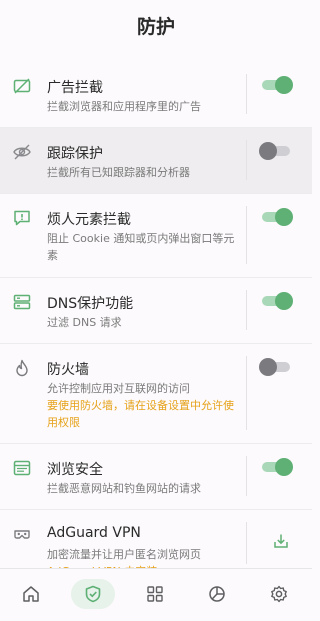 The height and width of the screenshot is (621, 320). What do you see at coordinates (22, 302) in the screenshot?
I see `server-icon` at bounding box center [22, 302].